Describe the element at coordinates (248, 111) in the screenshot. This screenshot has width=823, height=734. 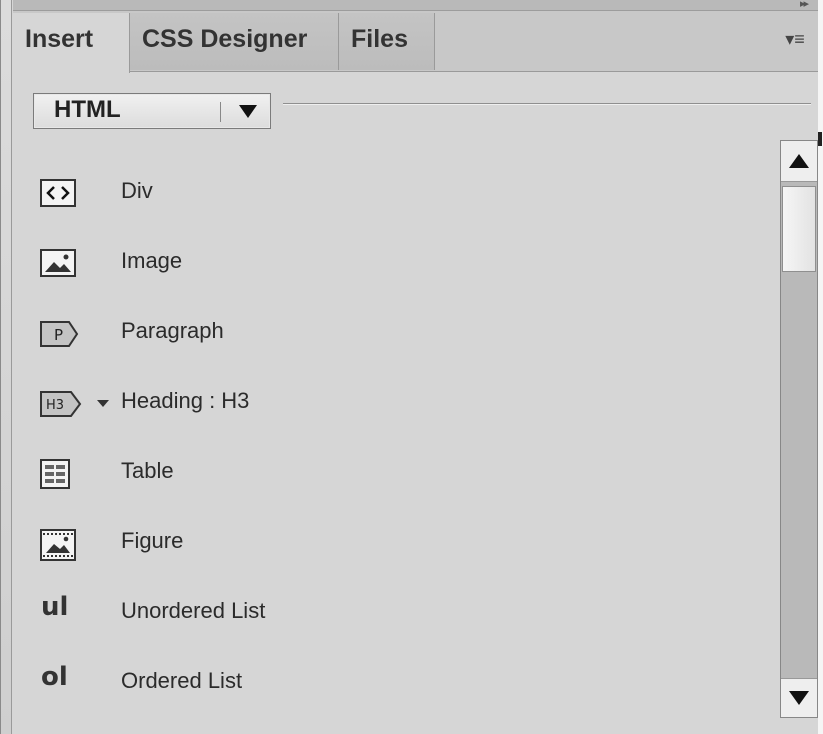
I see `chevron-down-icon` at that location.